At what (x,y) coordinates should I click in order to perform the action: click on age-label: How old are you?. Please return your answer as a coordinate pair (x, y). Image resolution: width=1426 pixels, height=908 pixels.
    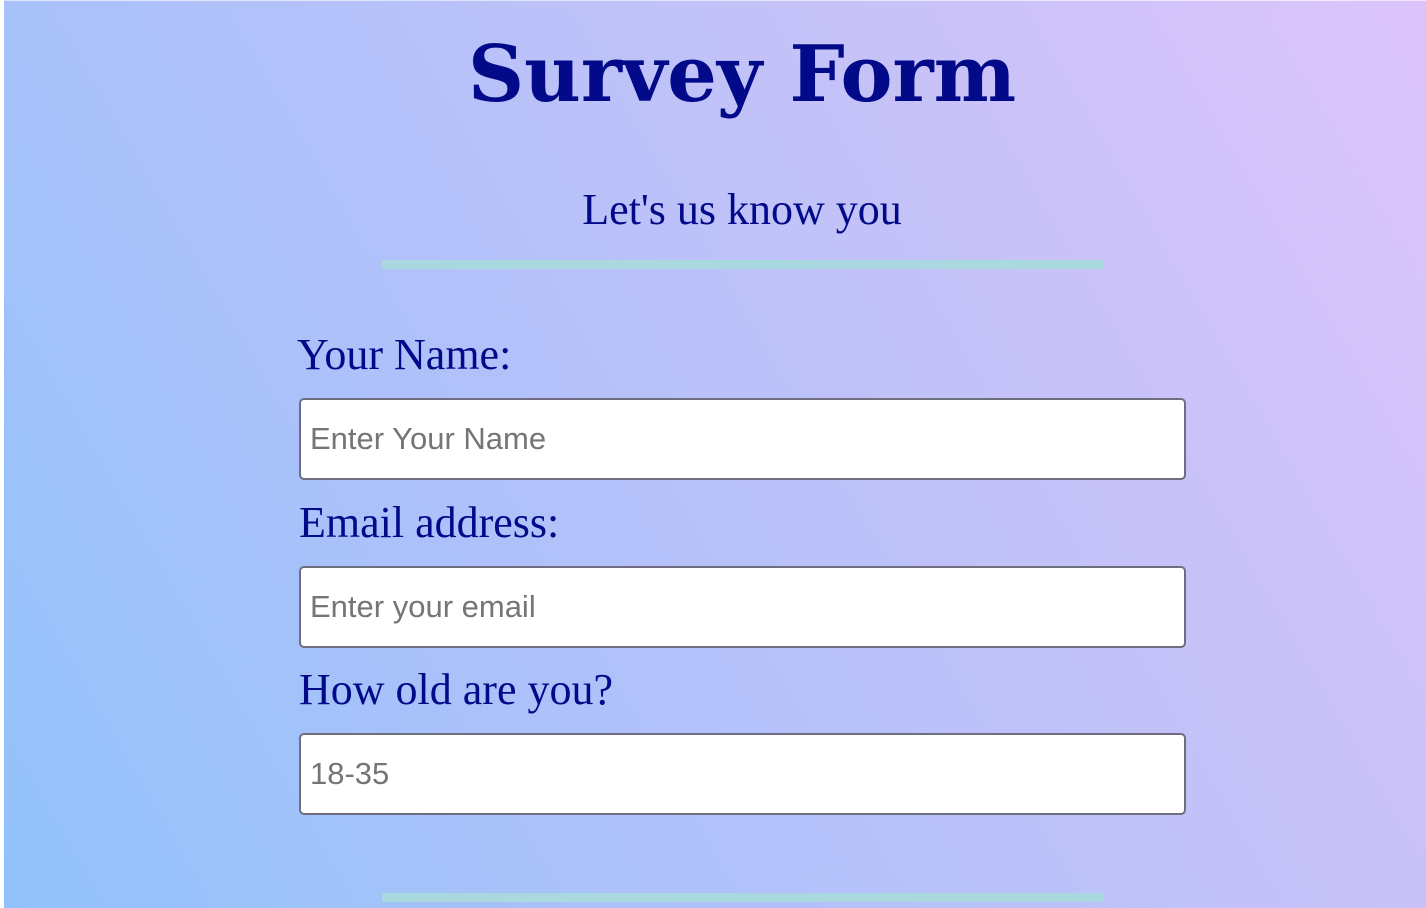
    Looking at the image, I should click on (456, 689).